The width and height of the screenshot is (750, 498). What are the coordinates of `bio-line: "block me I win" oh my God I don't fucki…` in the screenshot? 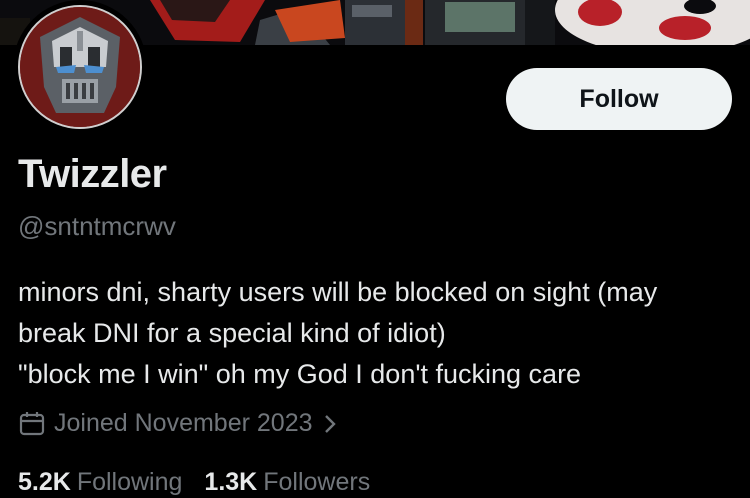 It's located at (300, 374).